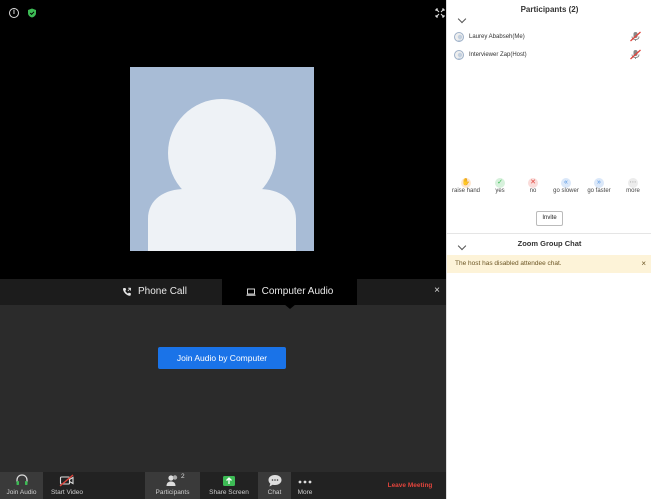 The image size is (651, 499). I want to click on start-video-button: Start Video, so click(67, 485).